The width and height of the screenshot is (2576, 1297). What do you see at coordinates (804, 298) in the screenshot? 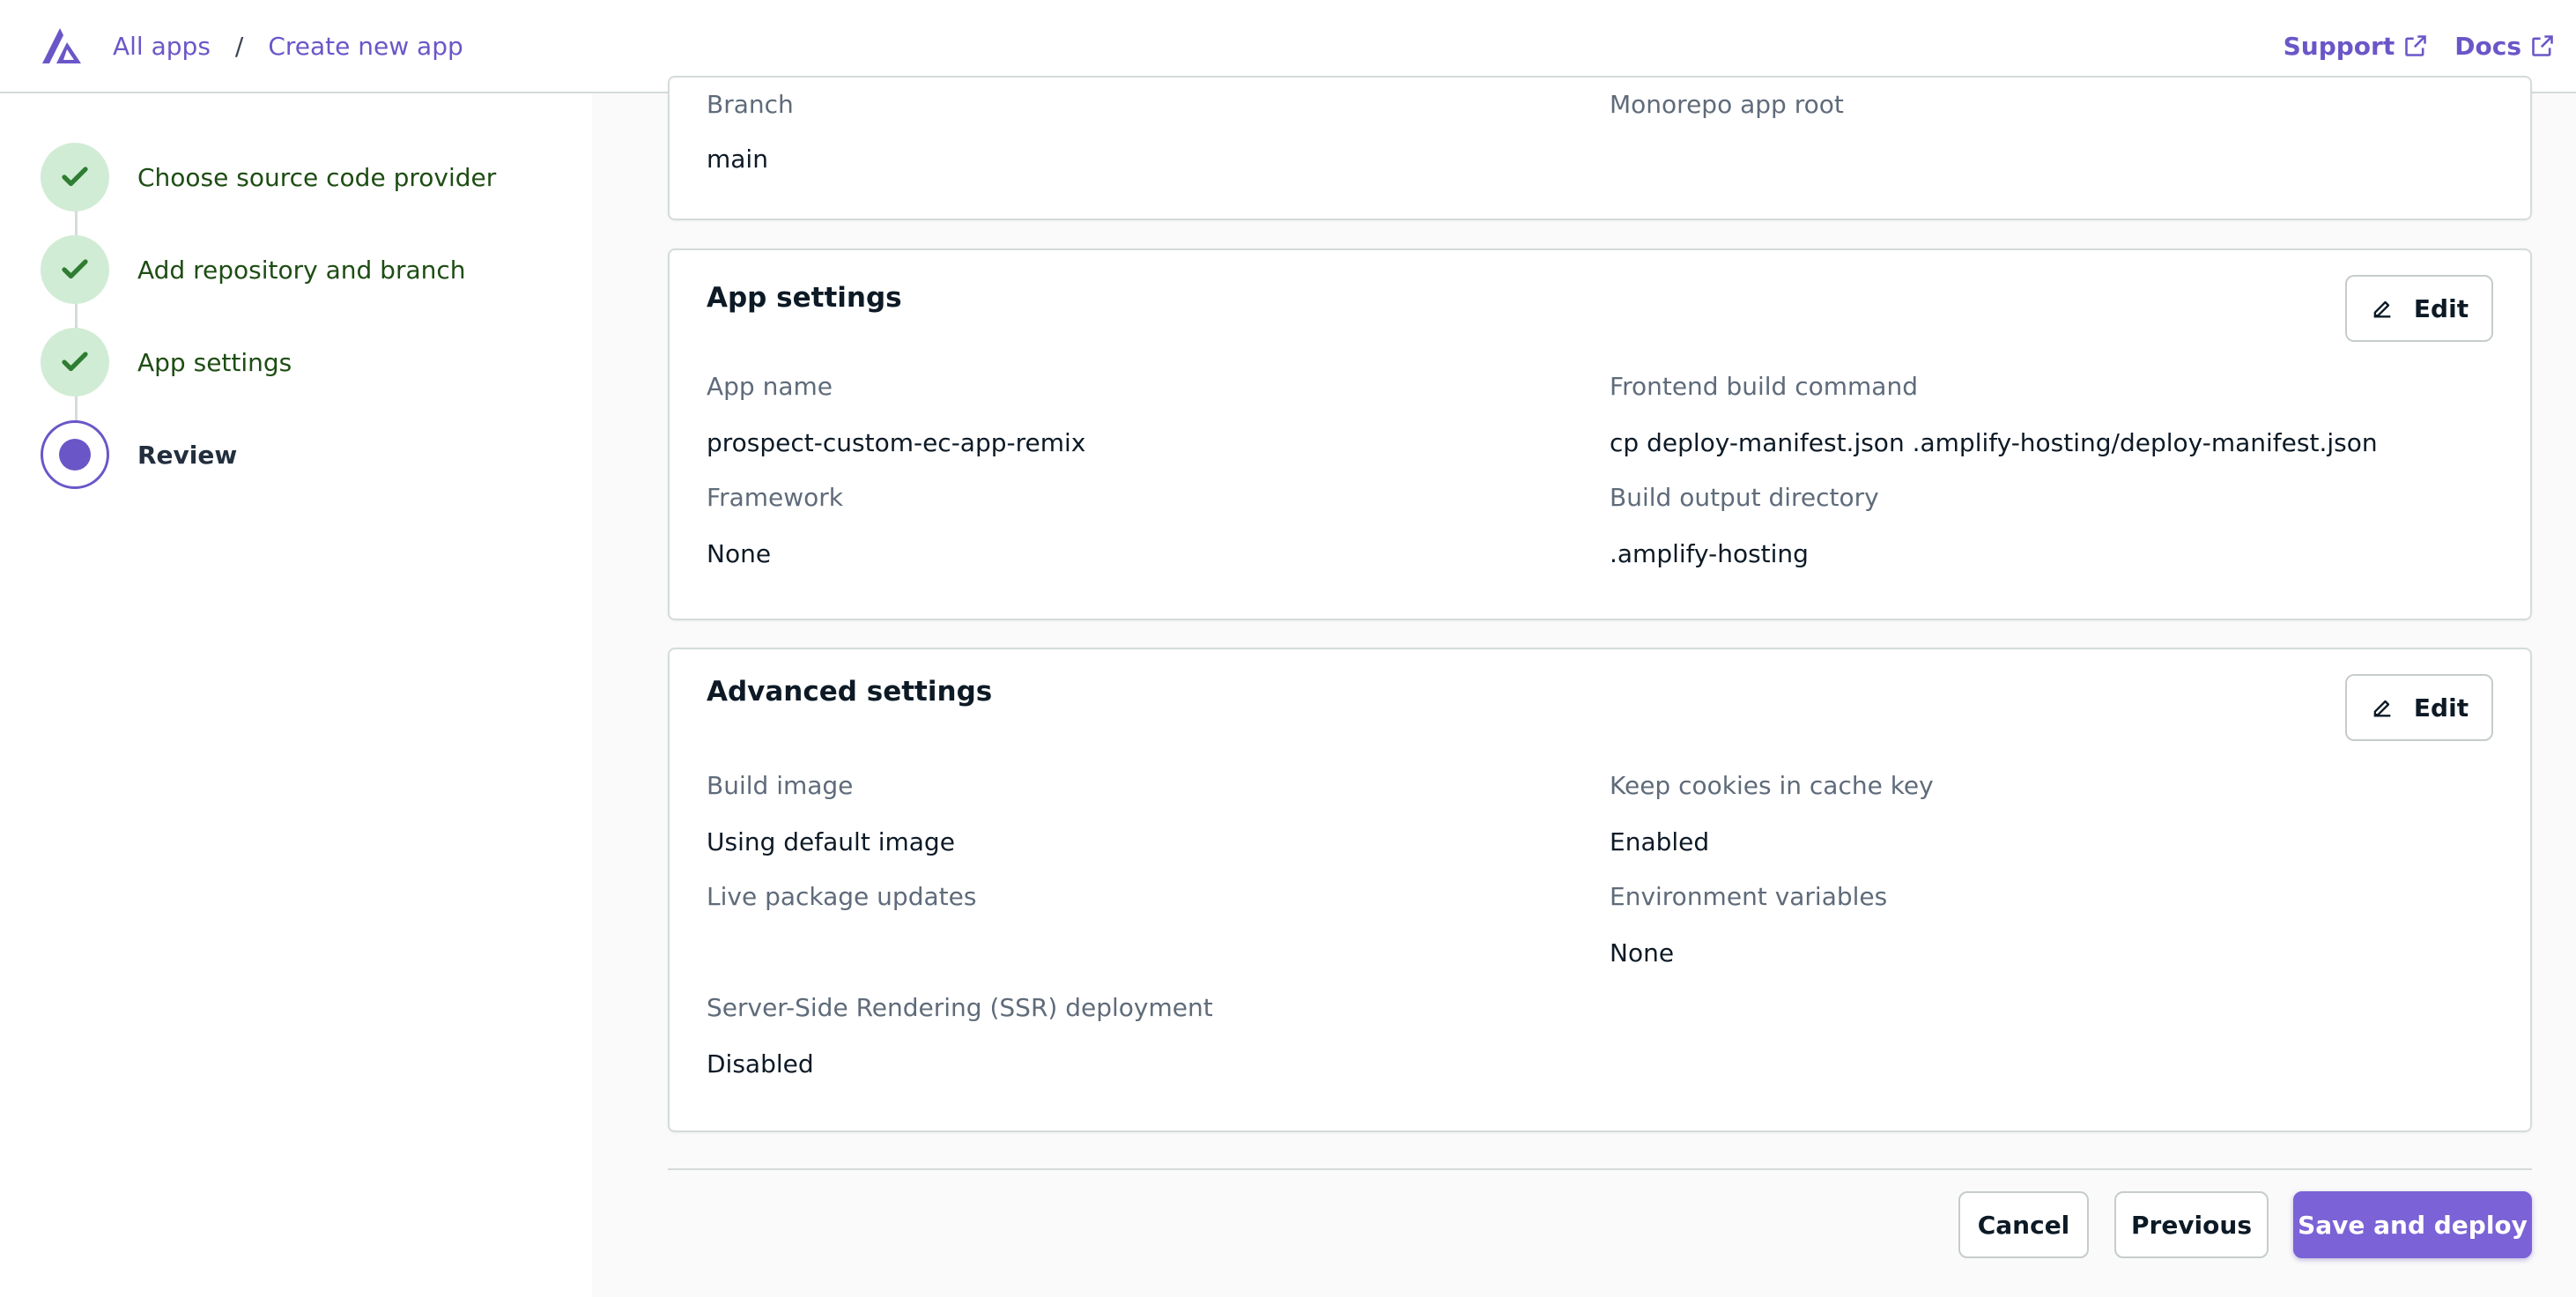
I see `card-title: App settings` at bounding box center [804, 298].